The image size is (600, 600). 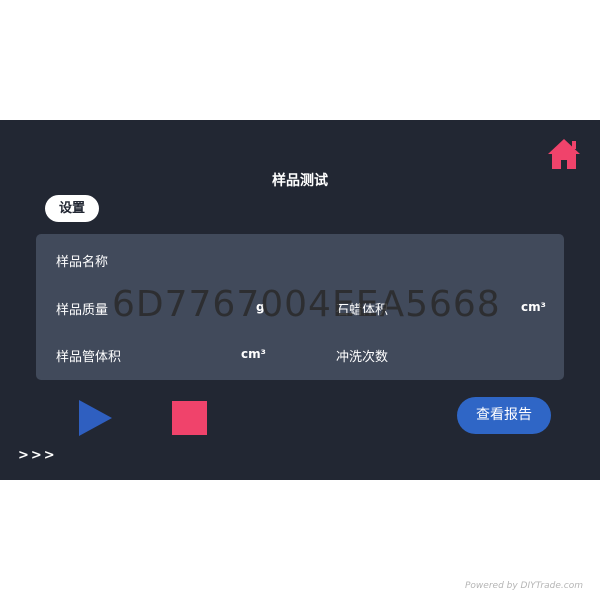 What do you see at coordinates (89, 357) in the screenshot?
I see `tube-volume-label: 样品管体积` at bounding box center [89, 357].